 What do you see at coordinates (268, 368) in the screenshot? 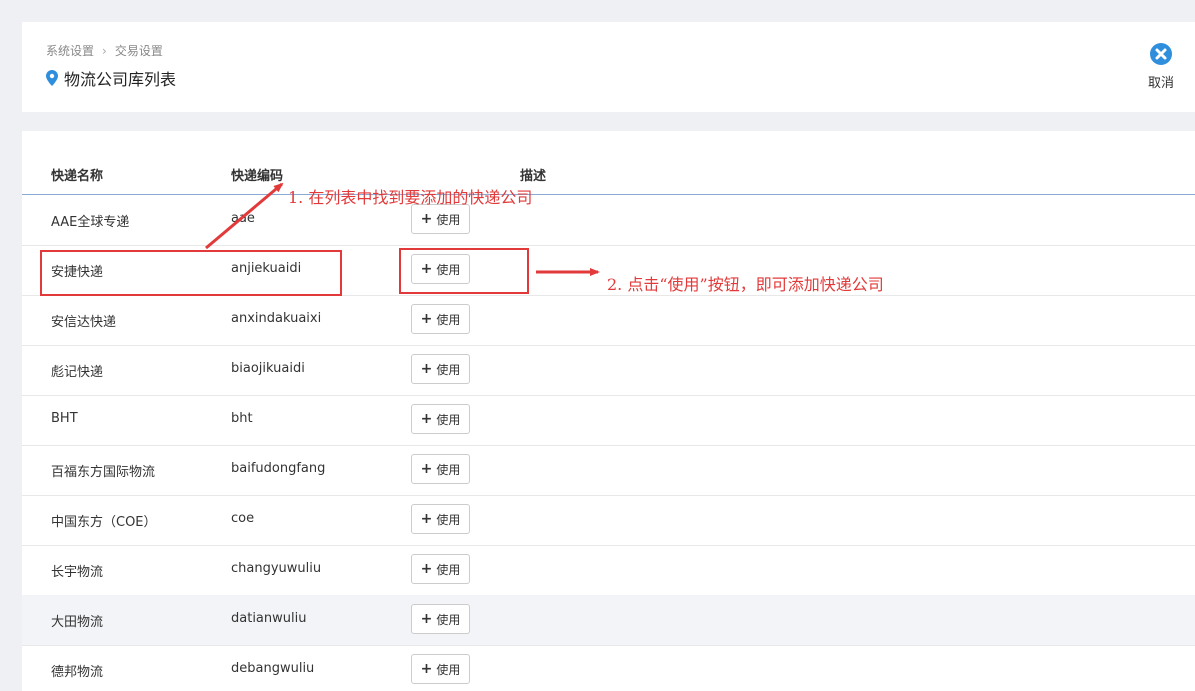
I see `courier-code: biaojikuaidi` at bounding box center [268, 368].